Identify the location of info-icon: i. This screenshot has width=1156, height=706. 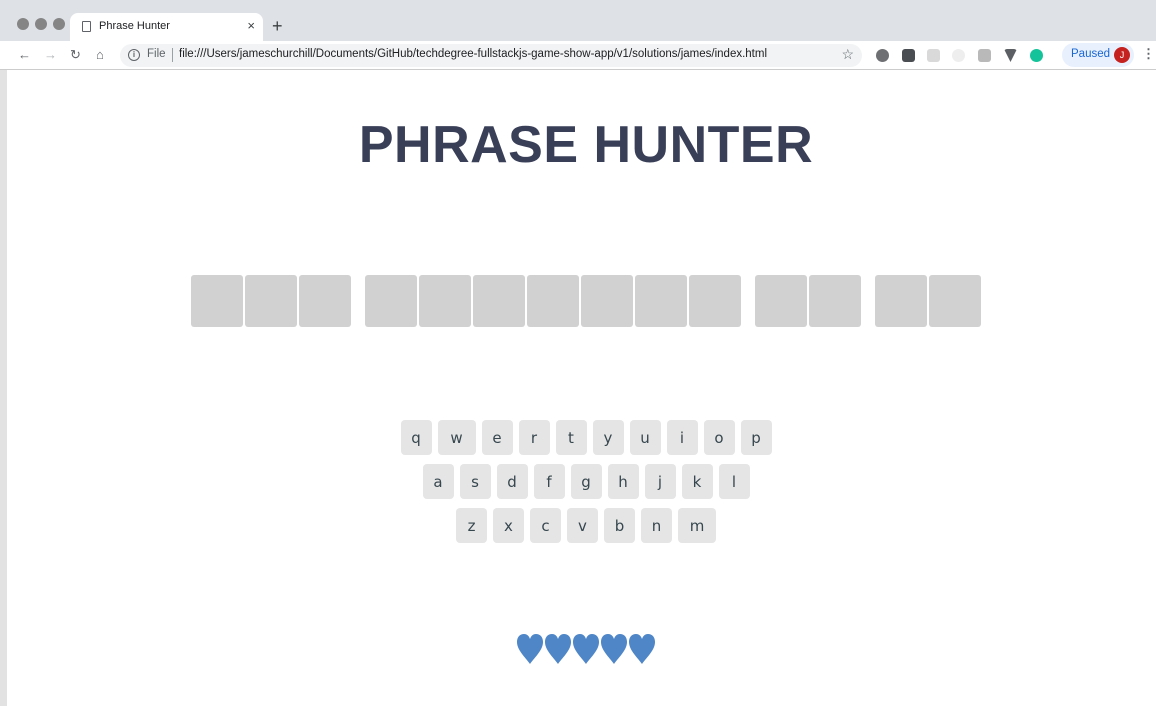
(134, 55).